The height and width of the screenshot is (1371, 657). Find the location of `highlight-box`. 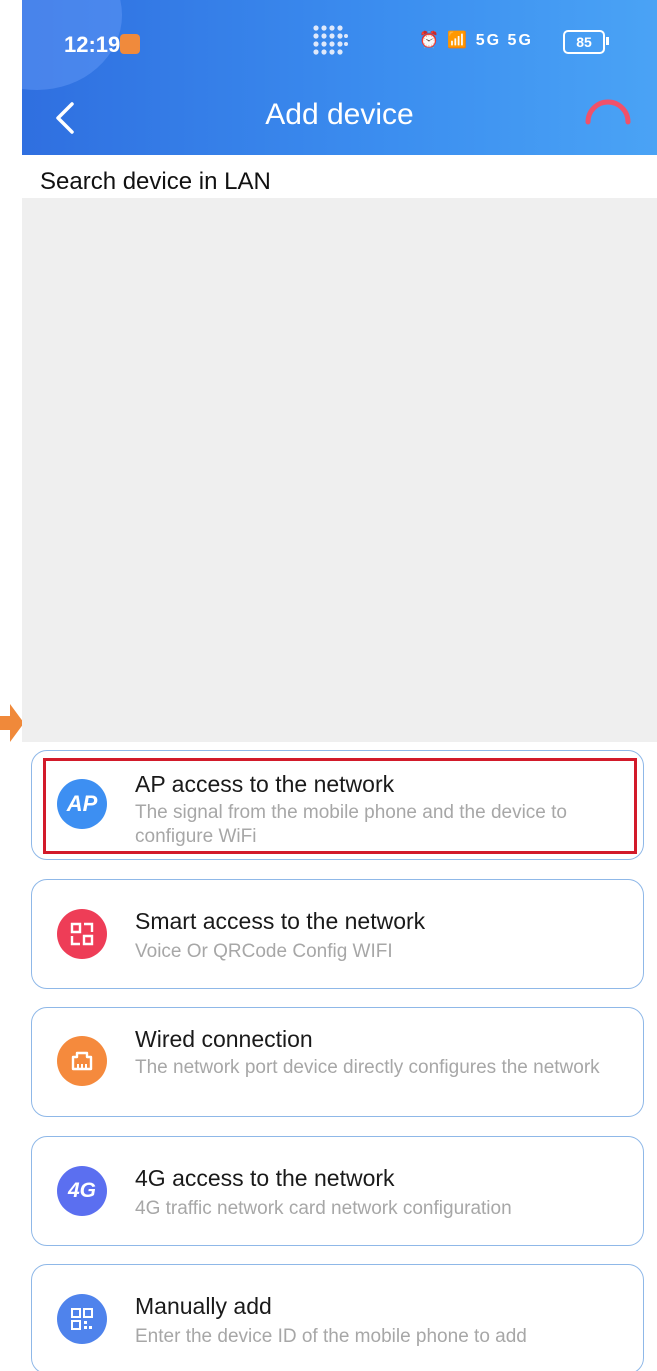

highlight-box is located at coordinates (340, 806).